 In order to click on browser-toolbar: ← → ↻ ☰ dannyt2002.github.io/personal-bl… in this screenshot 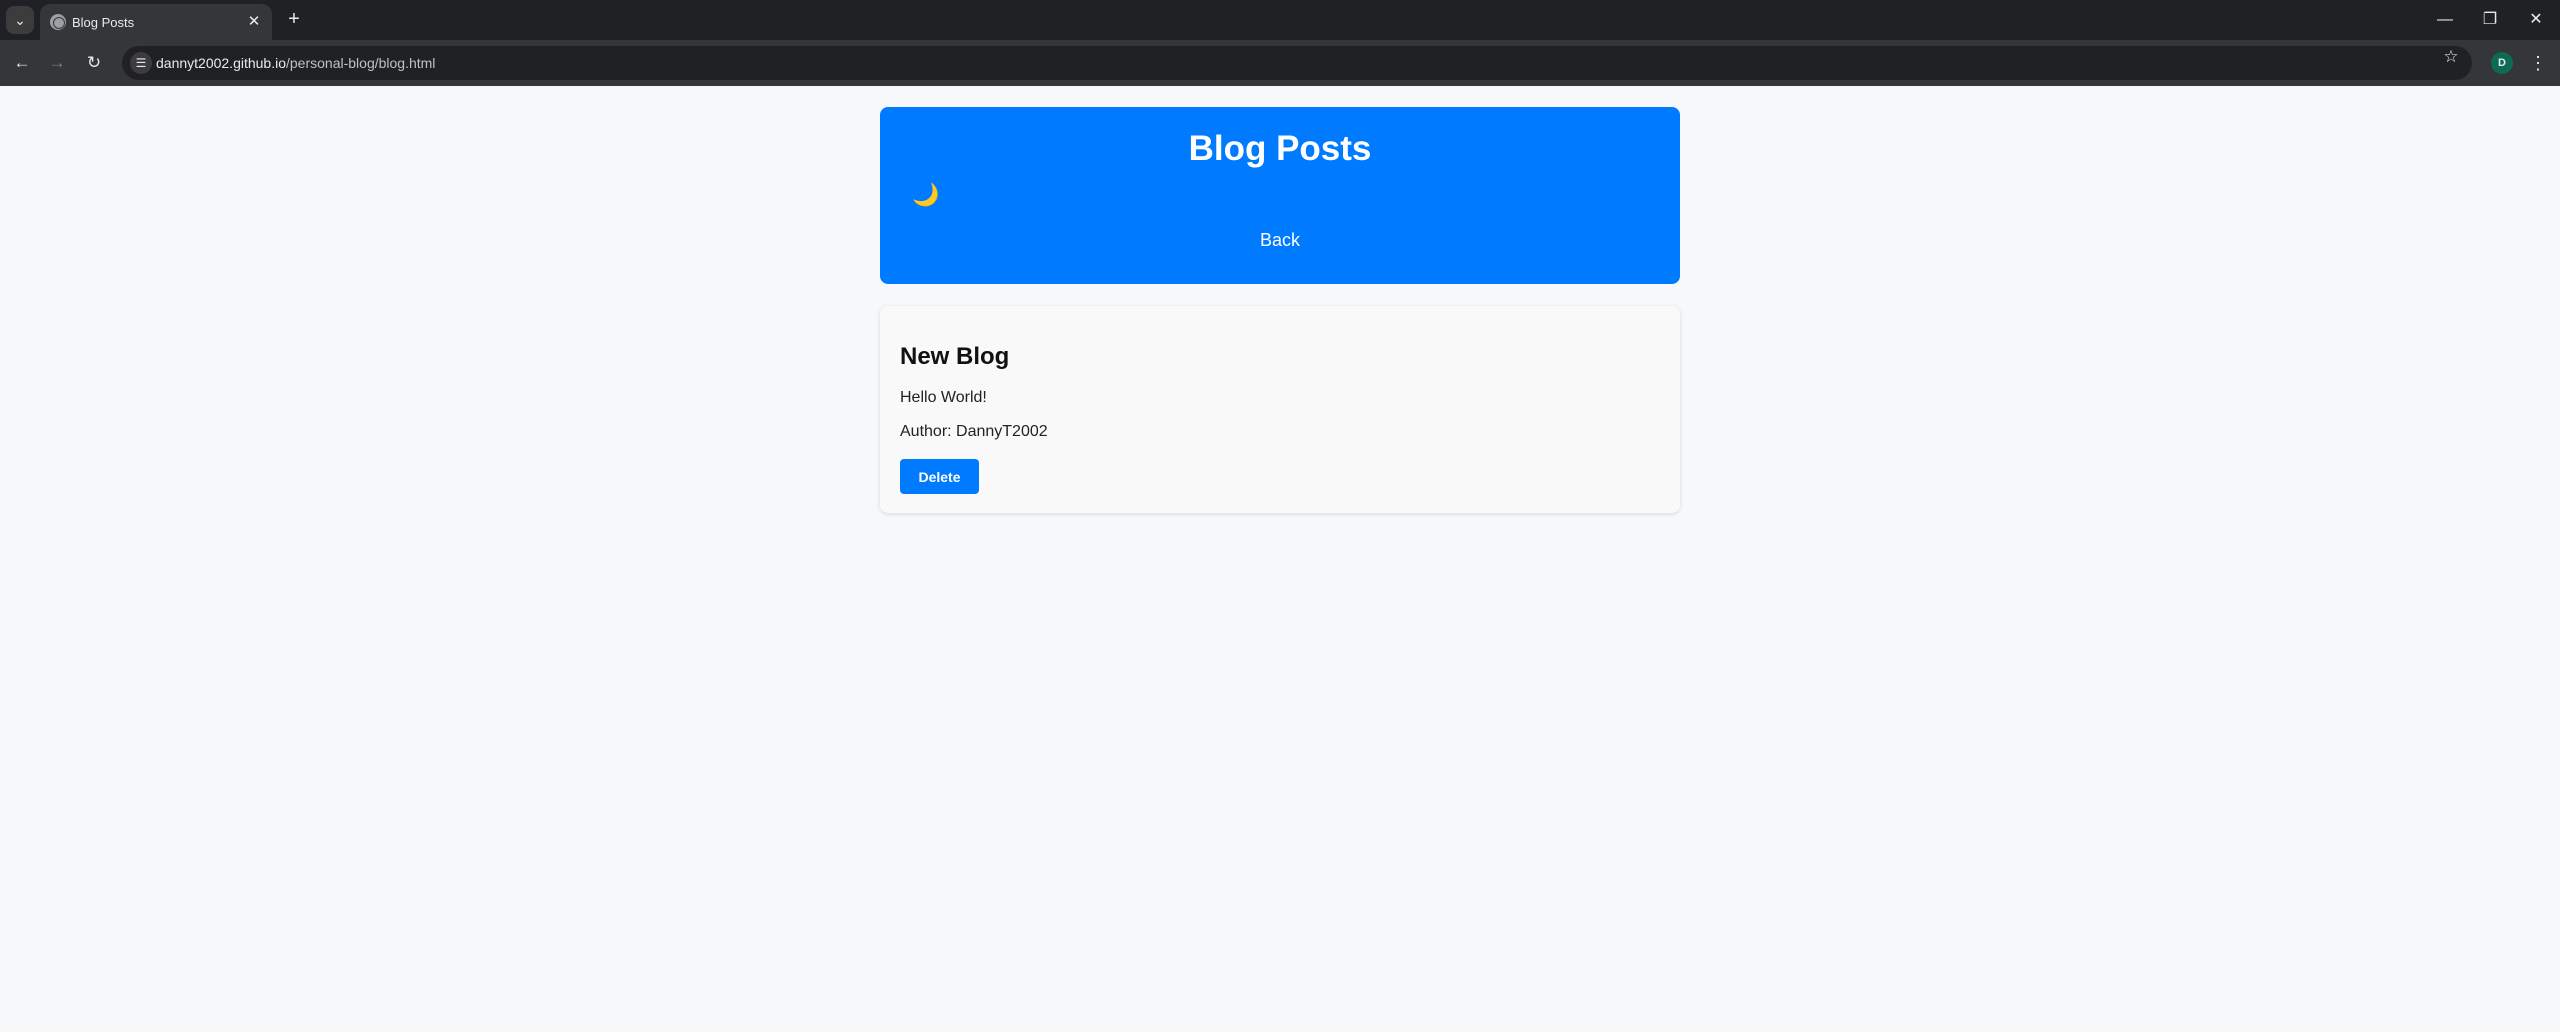, I will do `click(1280, 63)`.